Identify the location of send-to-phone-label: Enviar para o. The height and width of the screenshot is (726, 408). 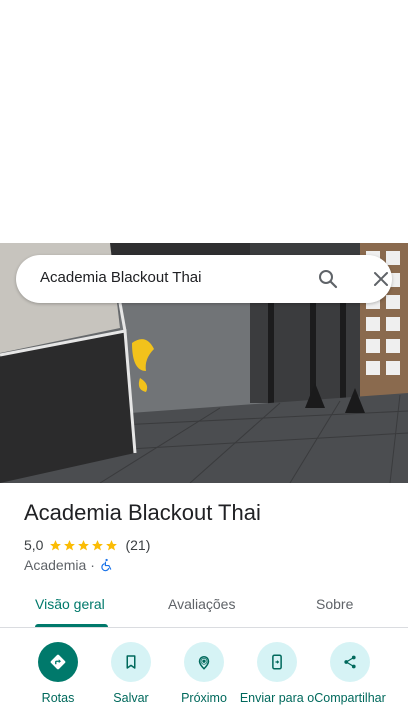
(277, 698).